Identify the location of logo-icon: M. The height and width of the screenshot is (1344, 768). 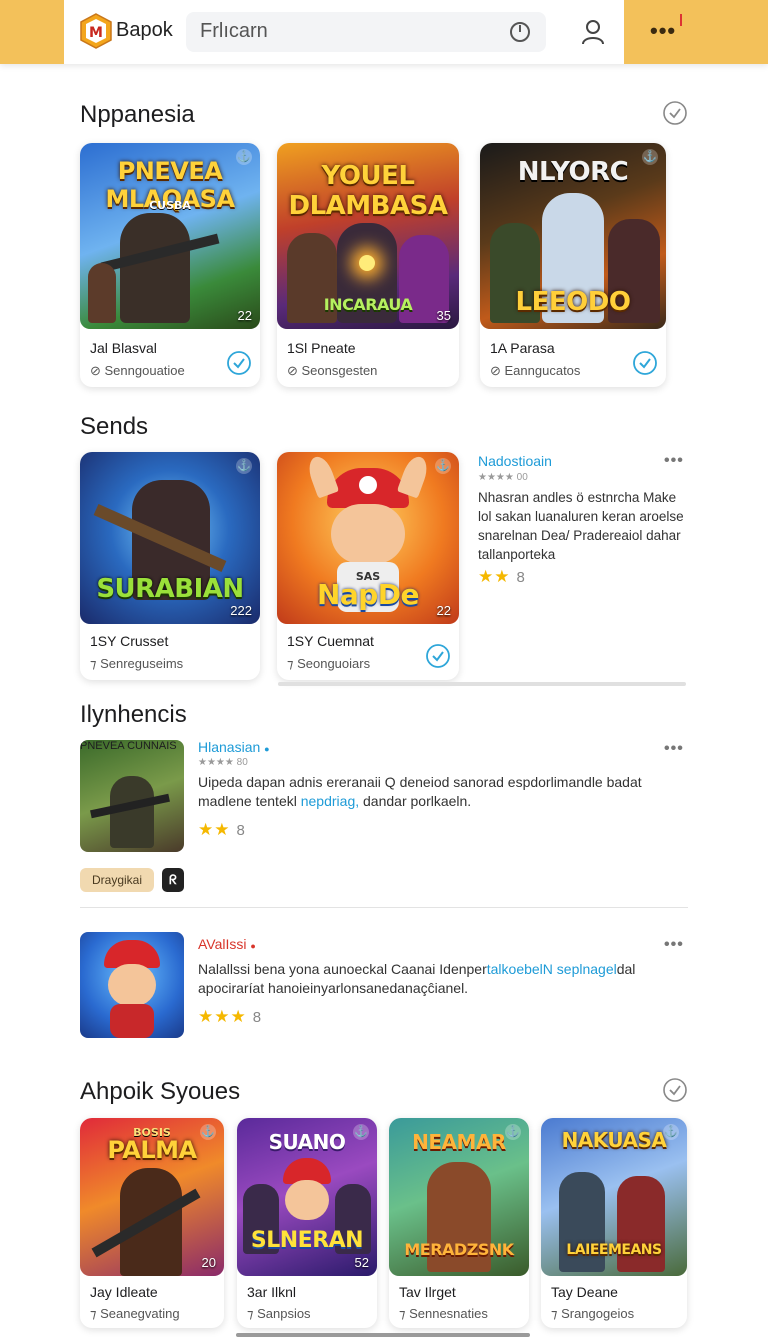
(96, 31).